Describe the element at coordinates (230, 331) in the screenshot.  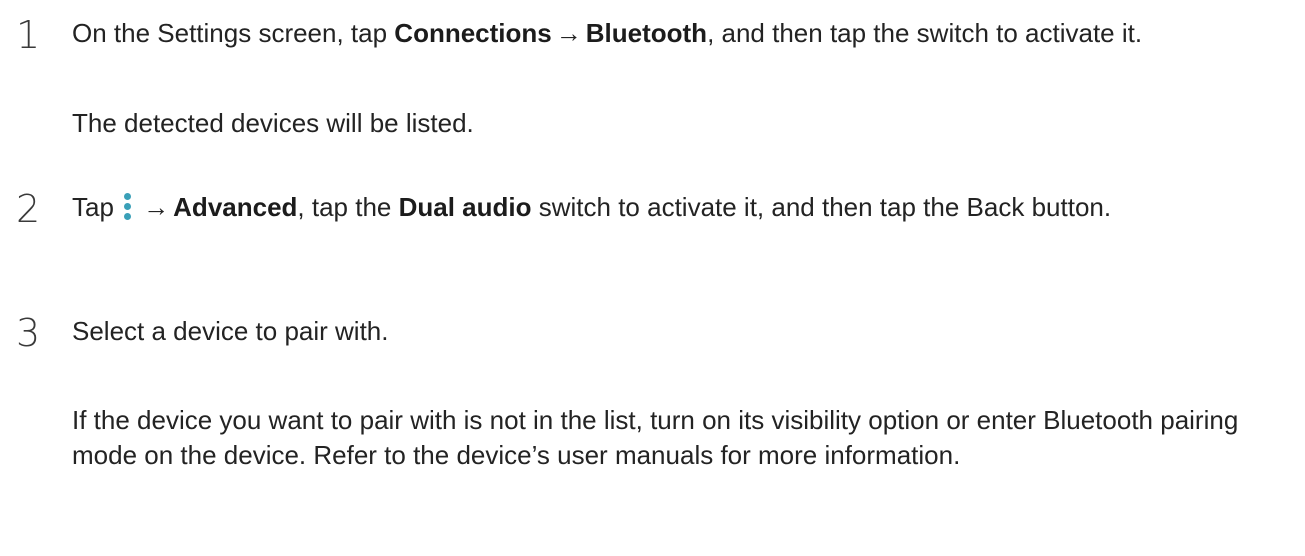
I see `step-instruction: Select a device to pair with.` at that location.